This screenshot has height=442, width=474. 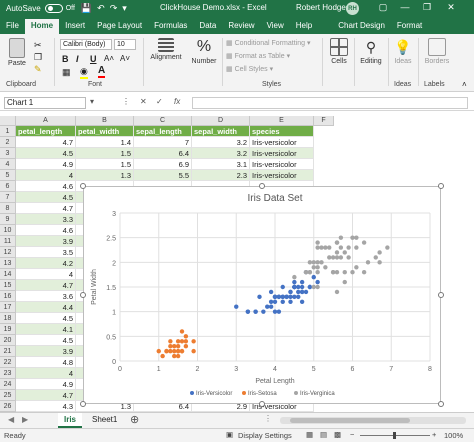 I want to click on table-cell: 3.3, so click(x=46, y=219).